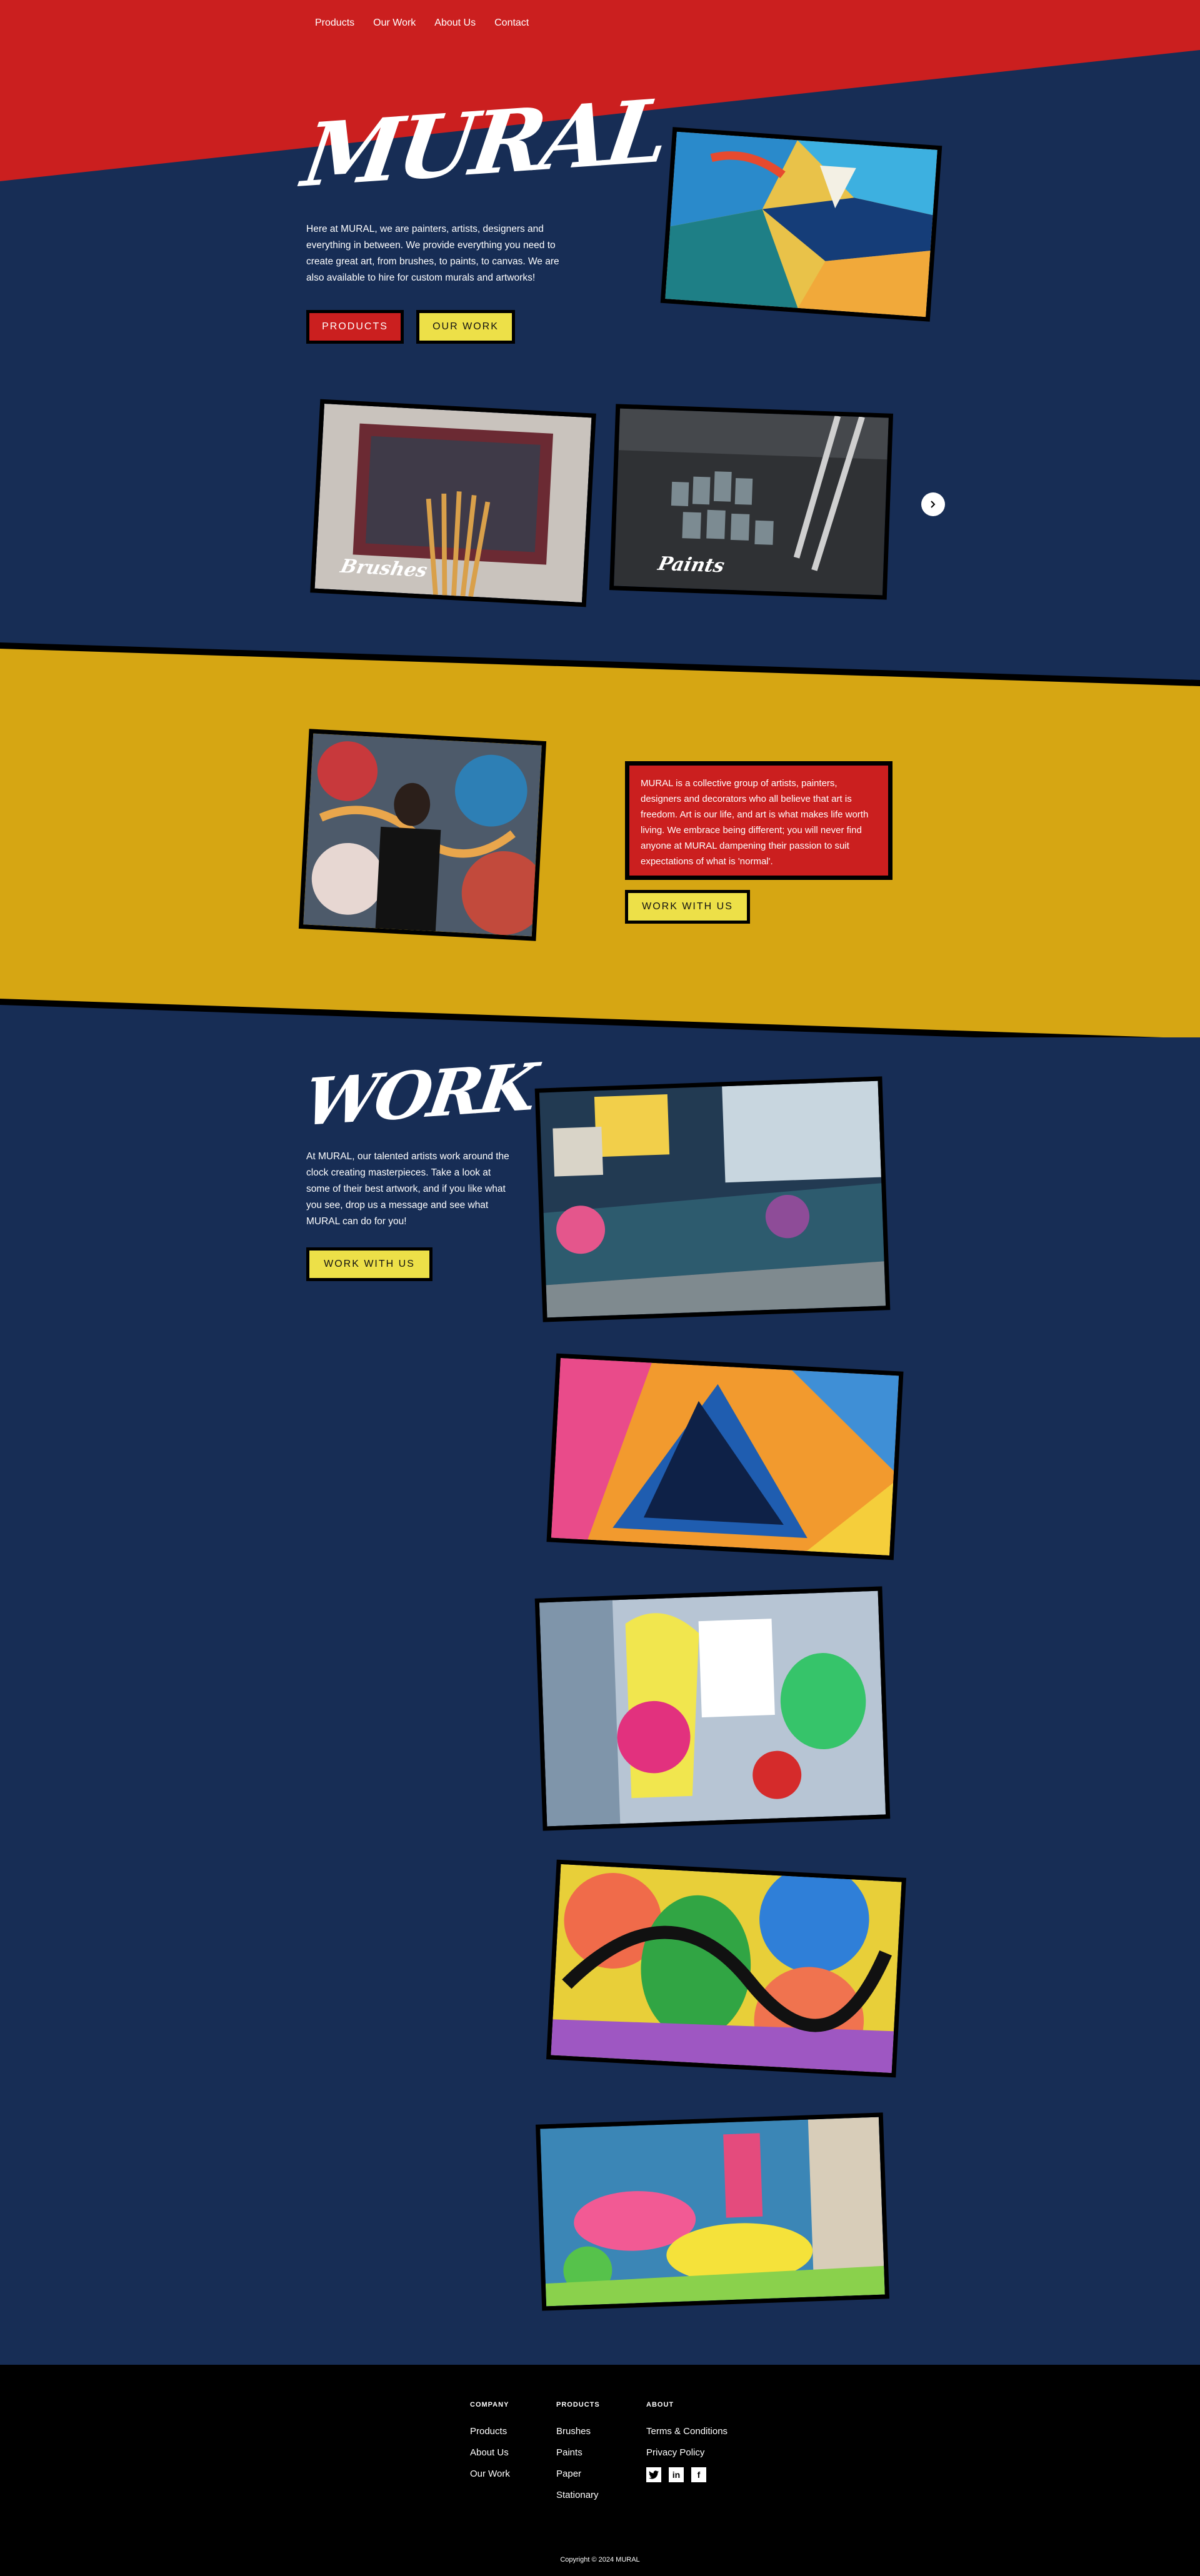 The height and width of the screenshot is (2576, 1200). I want to click on nav-contact: Contact, so click(512, 23).